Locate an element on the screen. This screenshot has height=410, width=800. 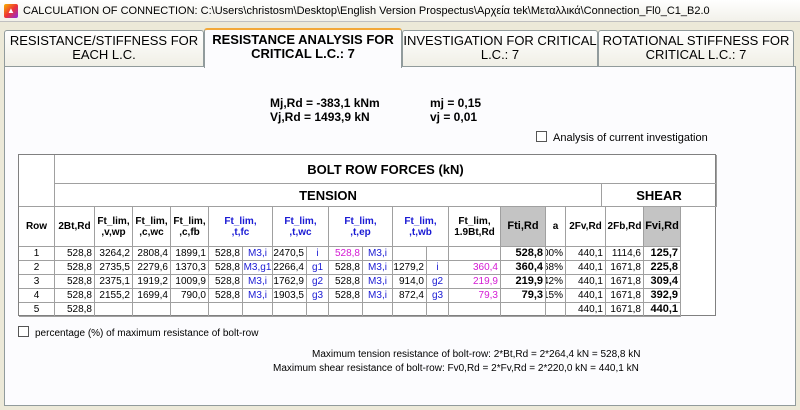
percentage-checkbox is located at coordinates (23, 331).